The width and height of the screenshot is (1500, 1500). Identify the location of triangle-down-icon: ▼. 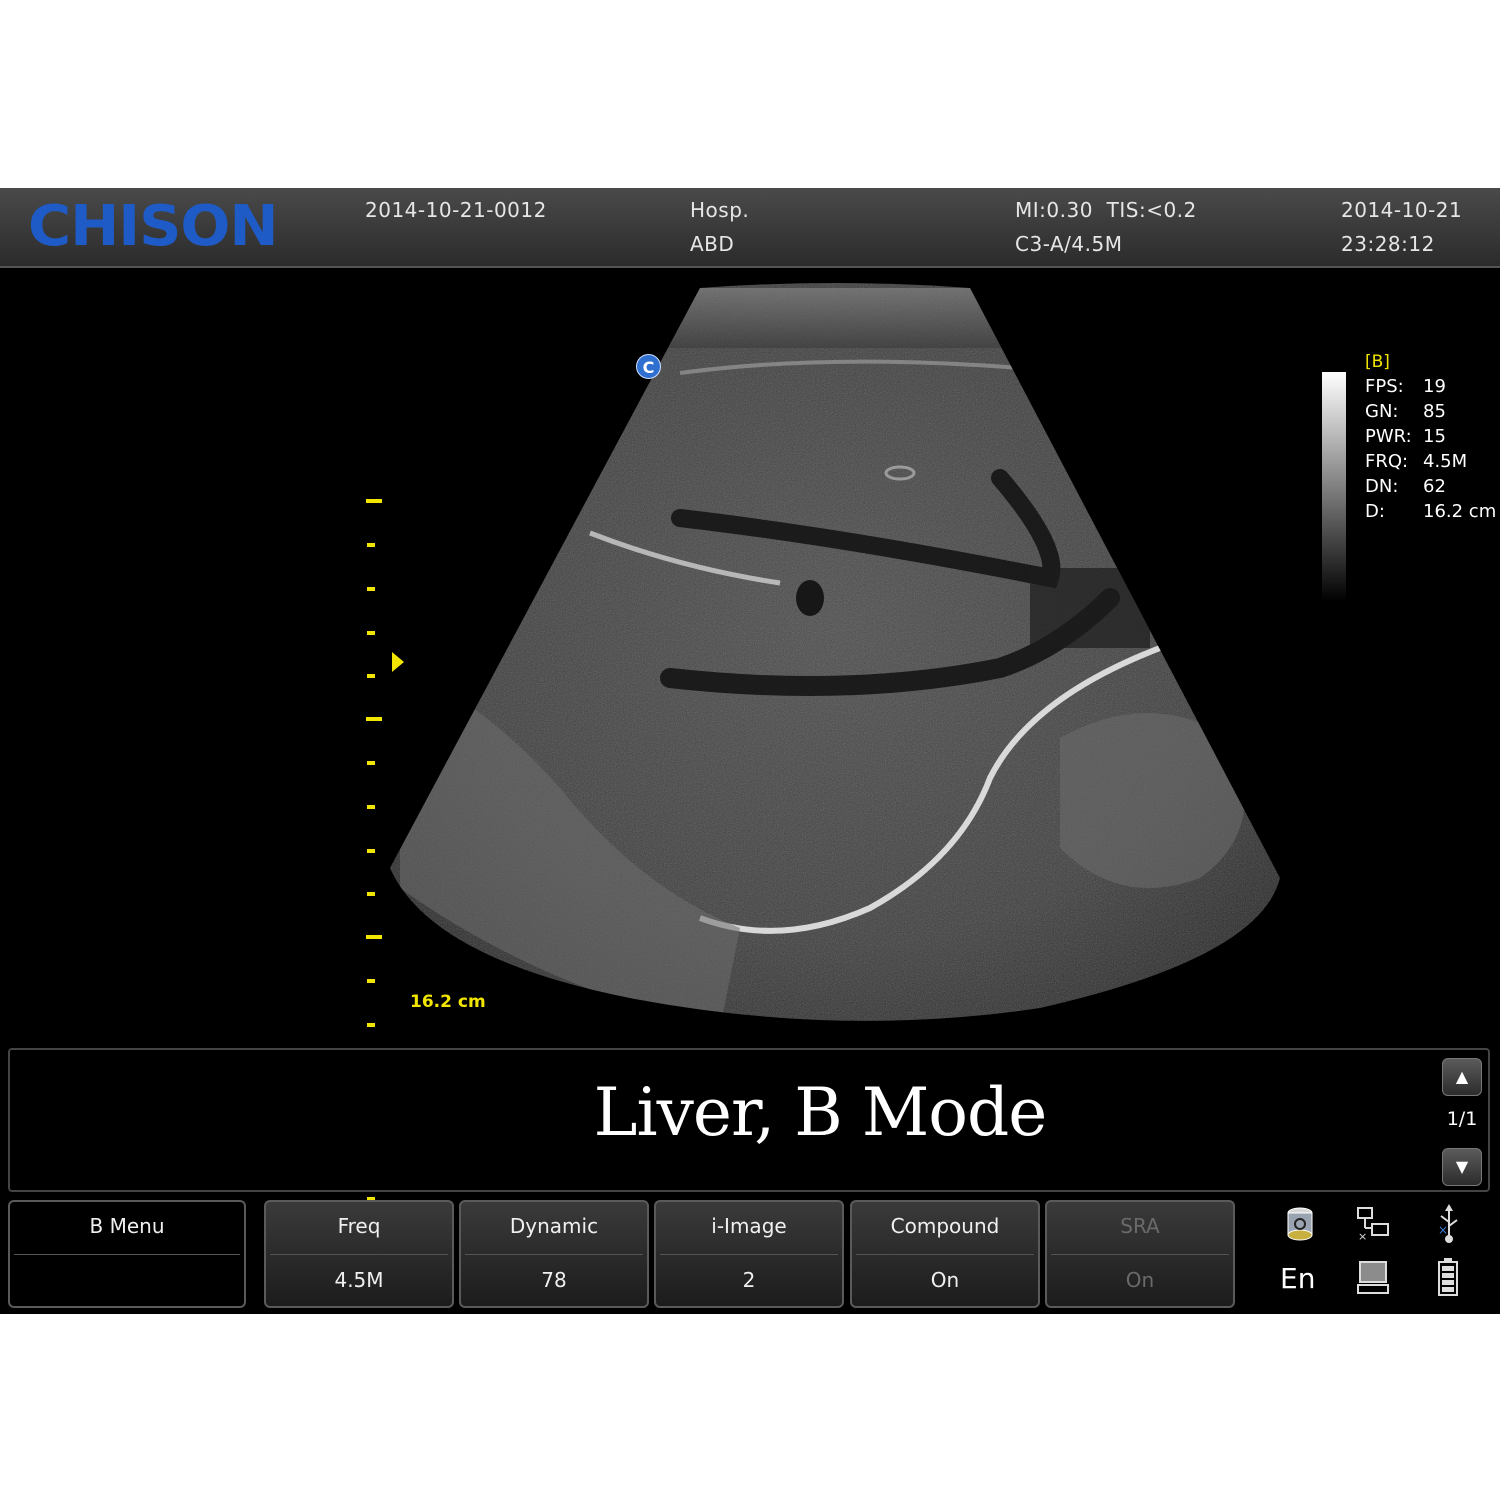
(1462, 1166).